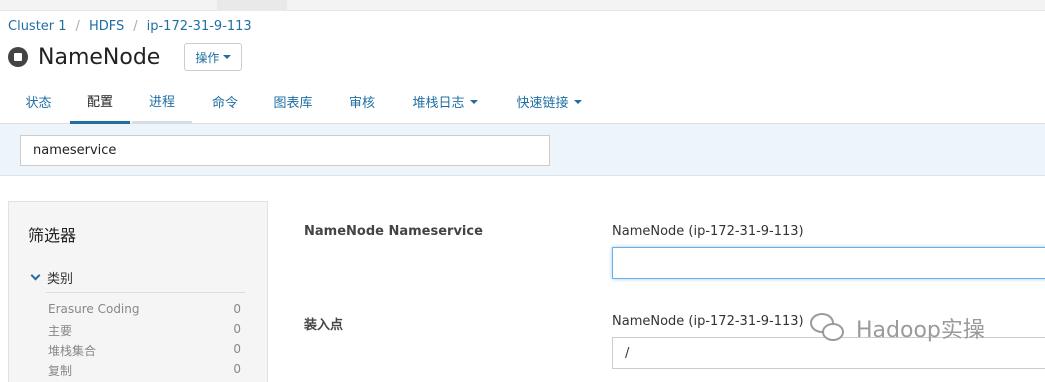 This screenshot has width=1045, height=382. I want to click on config-search-input: nameservice, so click(285, 150).